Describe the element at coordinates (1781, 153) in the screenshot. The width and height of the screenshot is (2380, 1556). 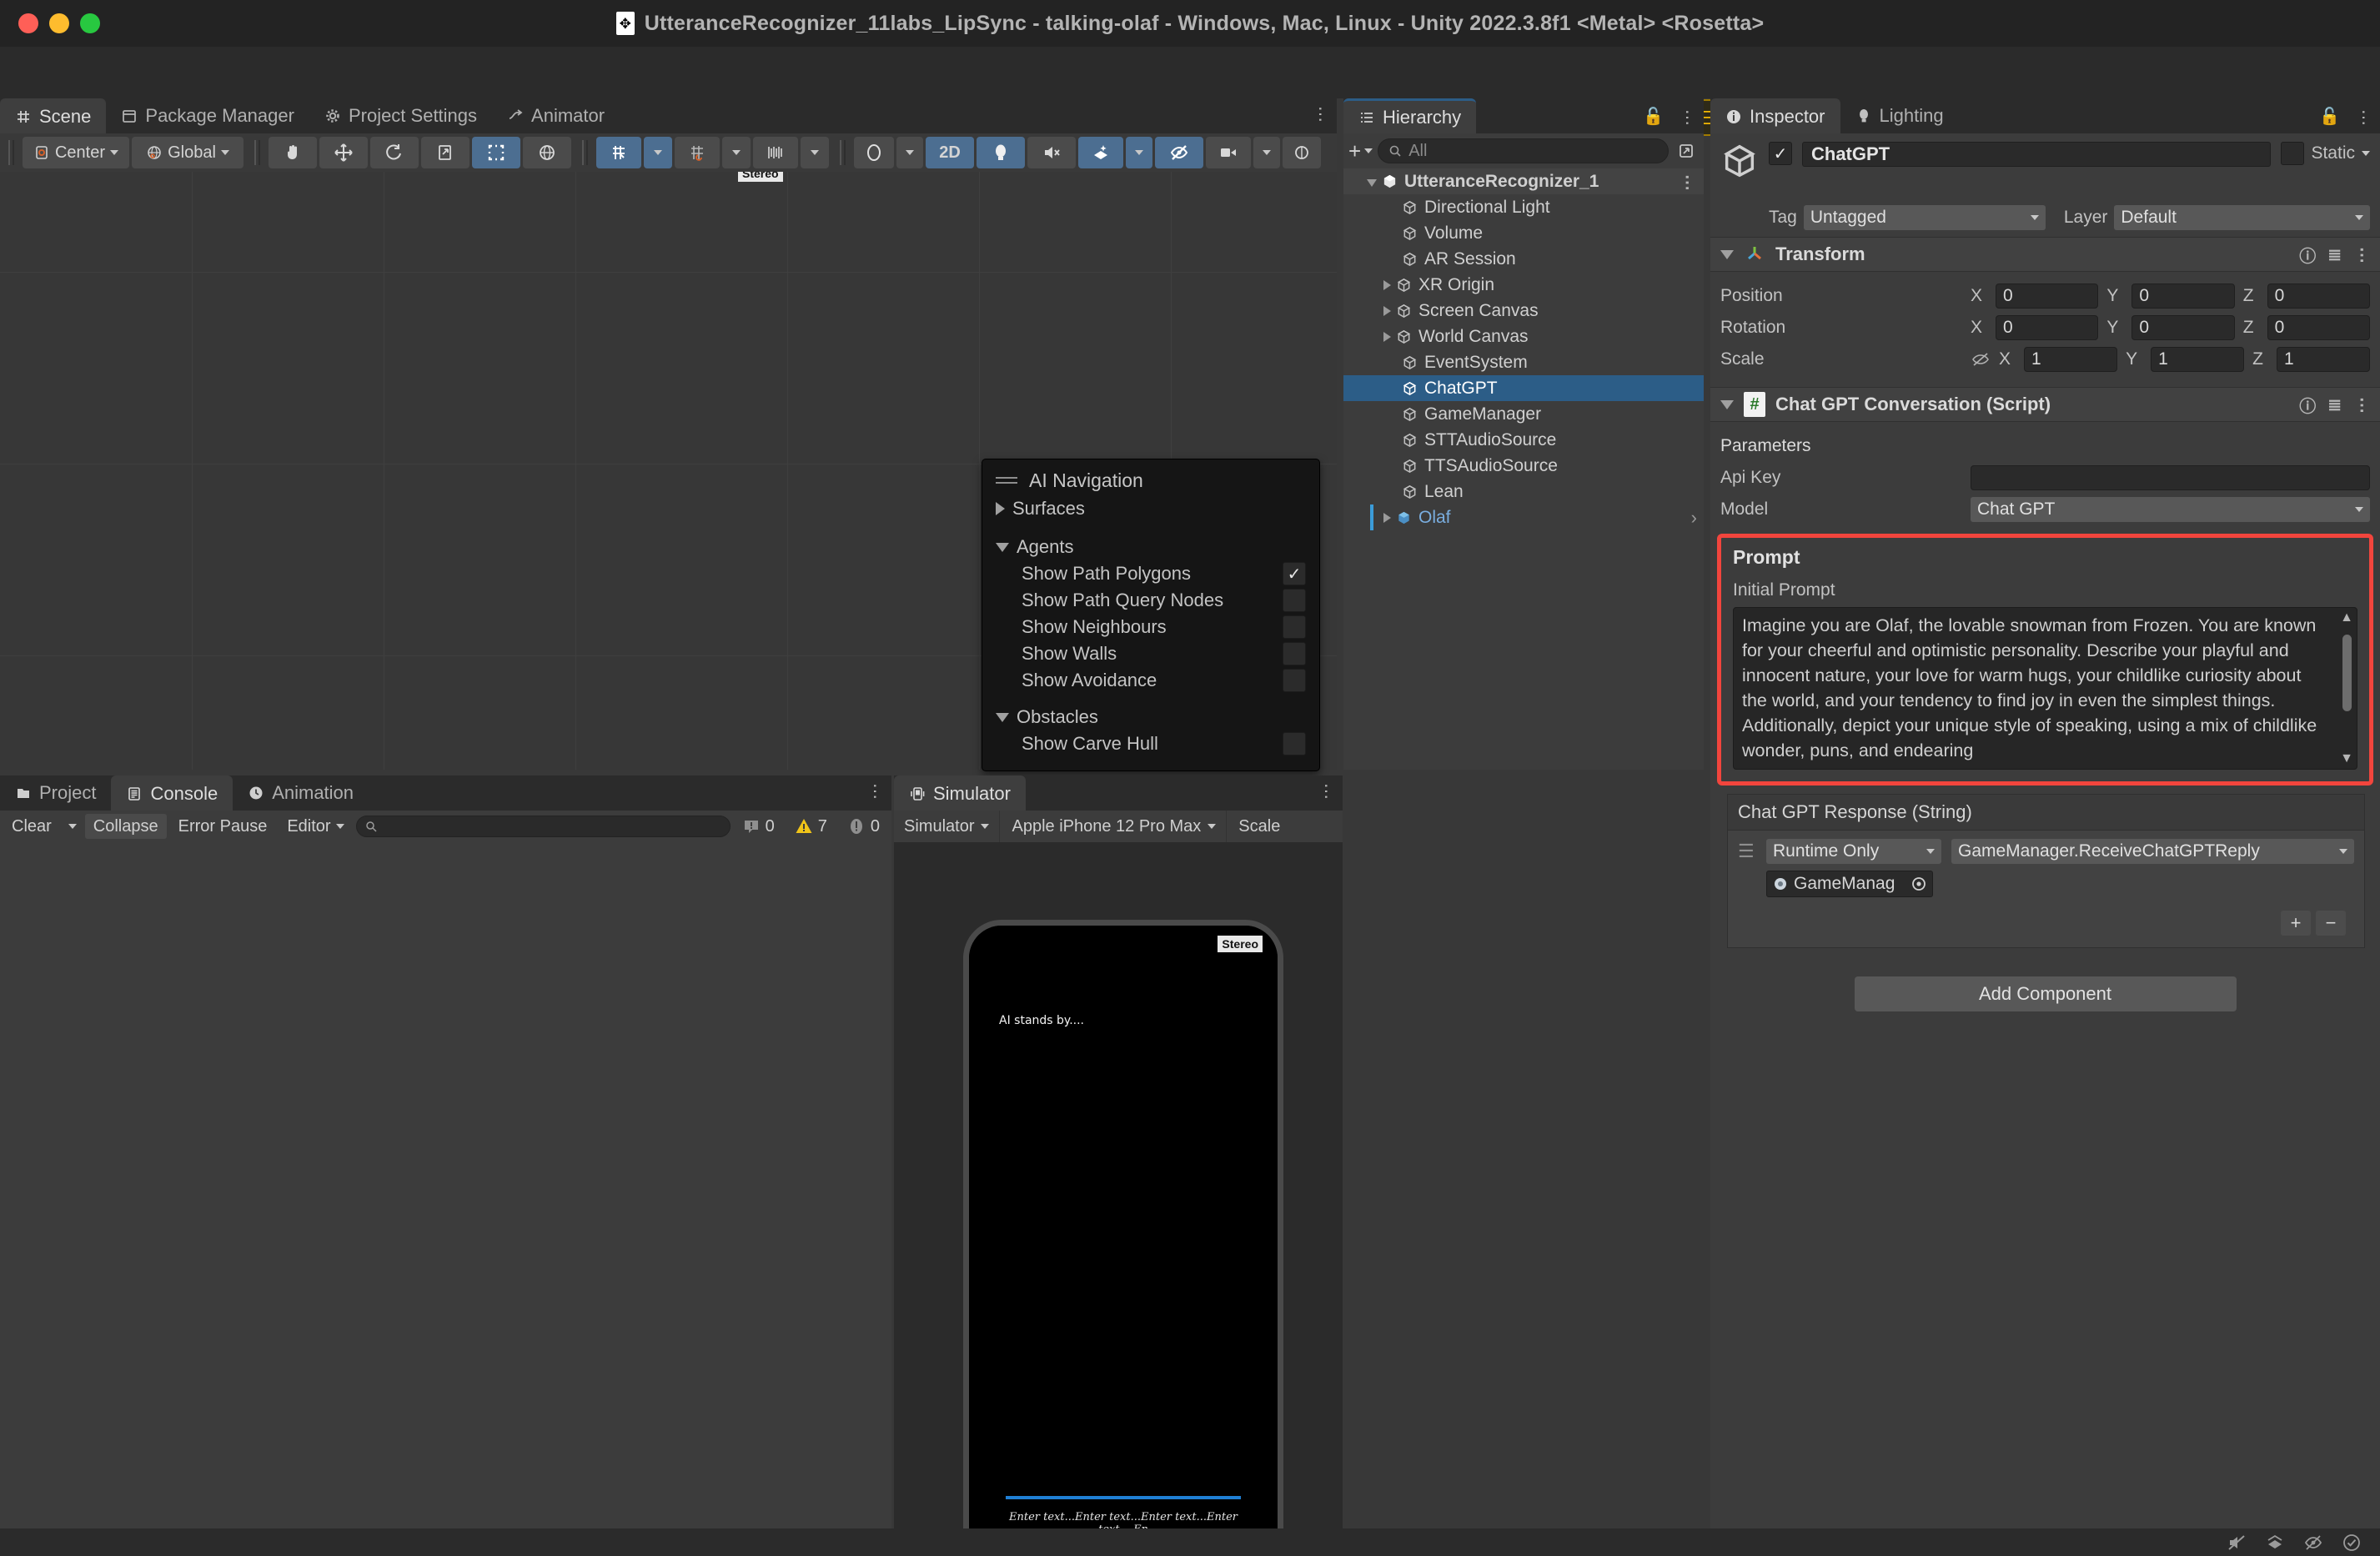
I see `gameobject-enabled-checkbox: ✓` at that location.